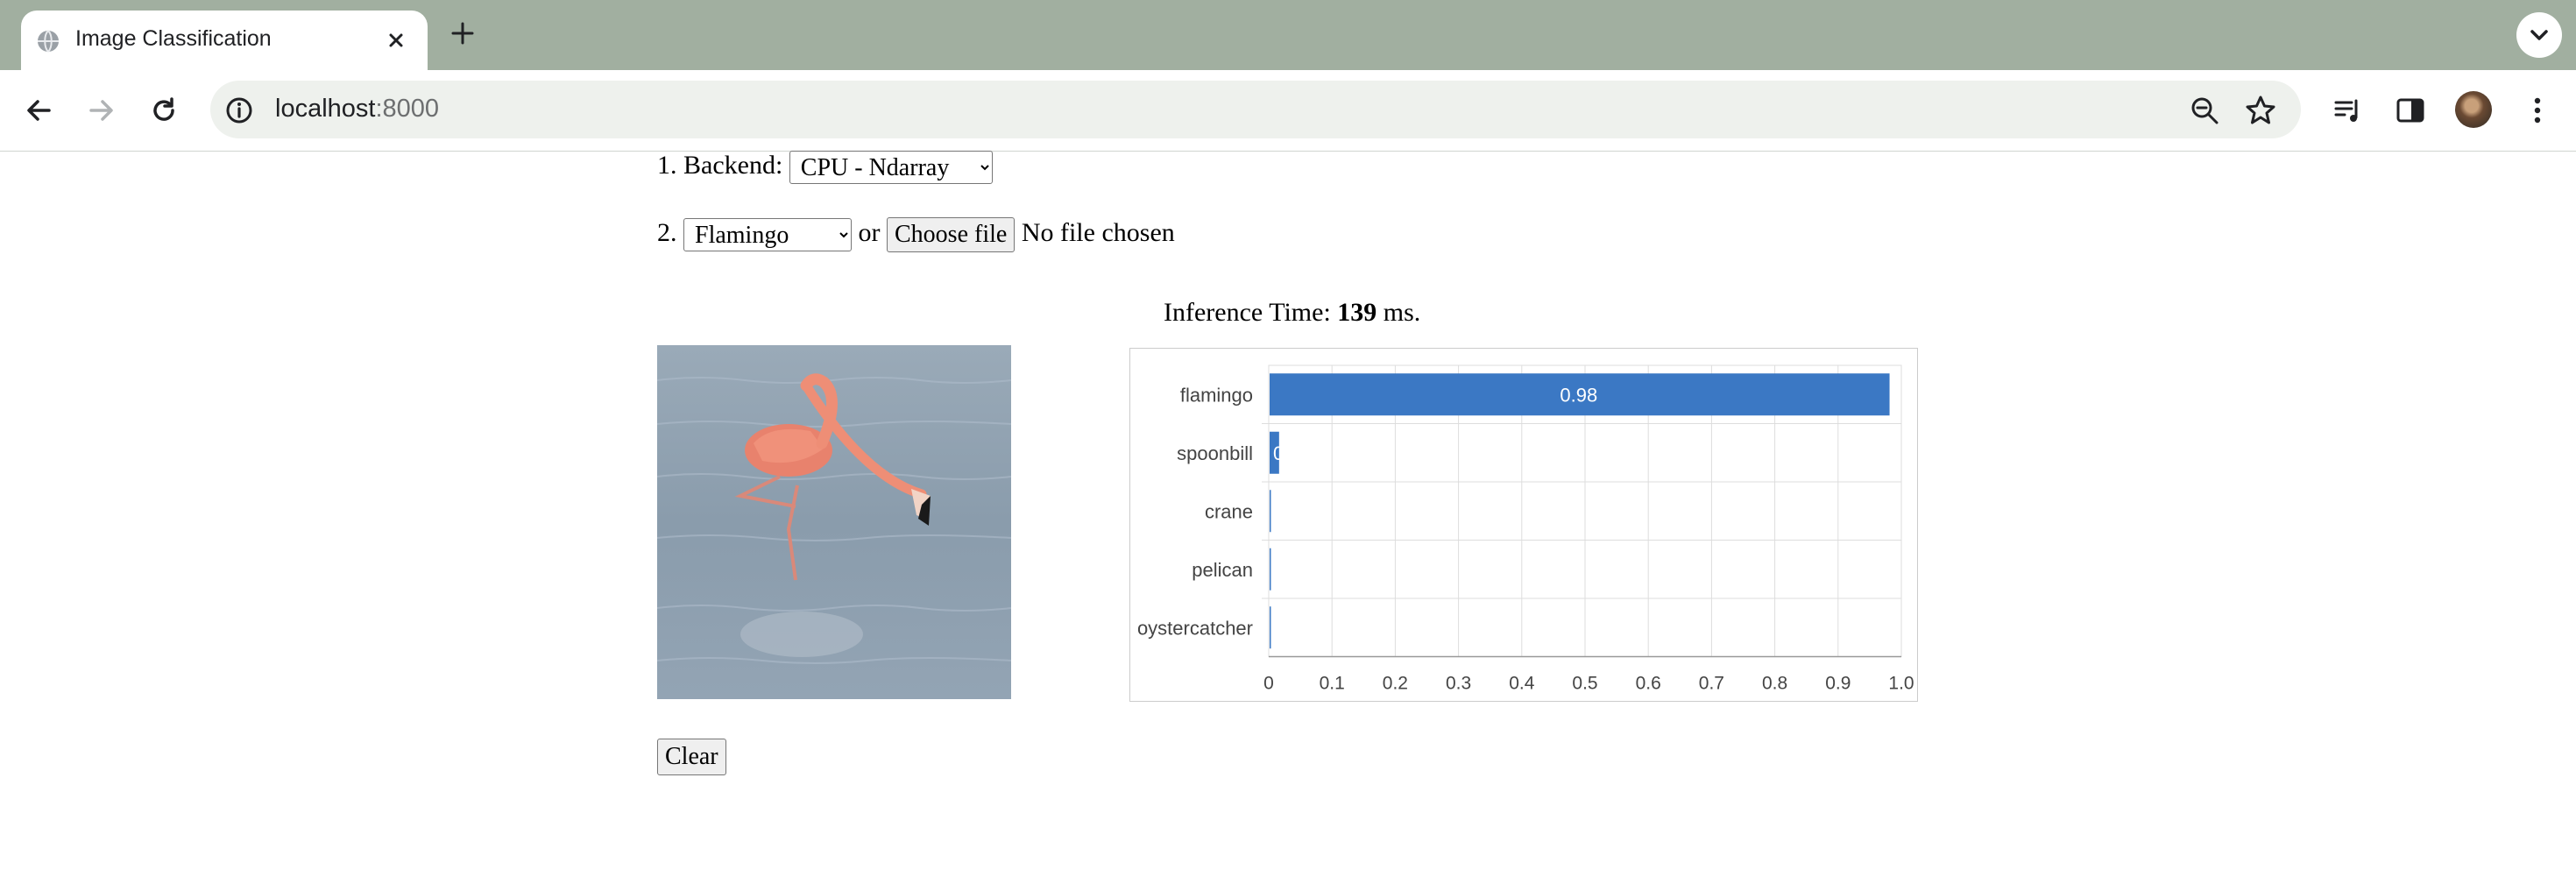  What do you see at coordinates (691, 757) in the screenshot?
I see `clear-button: Clear` at bounding box center [691, 757].